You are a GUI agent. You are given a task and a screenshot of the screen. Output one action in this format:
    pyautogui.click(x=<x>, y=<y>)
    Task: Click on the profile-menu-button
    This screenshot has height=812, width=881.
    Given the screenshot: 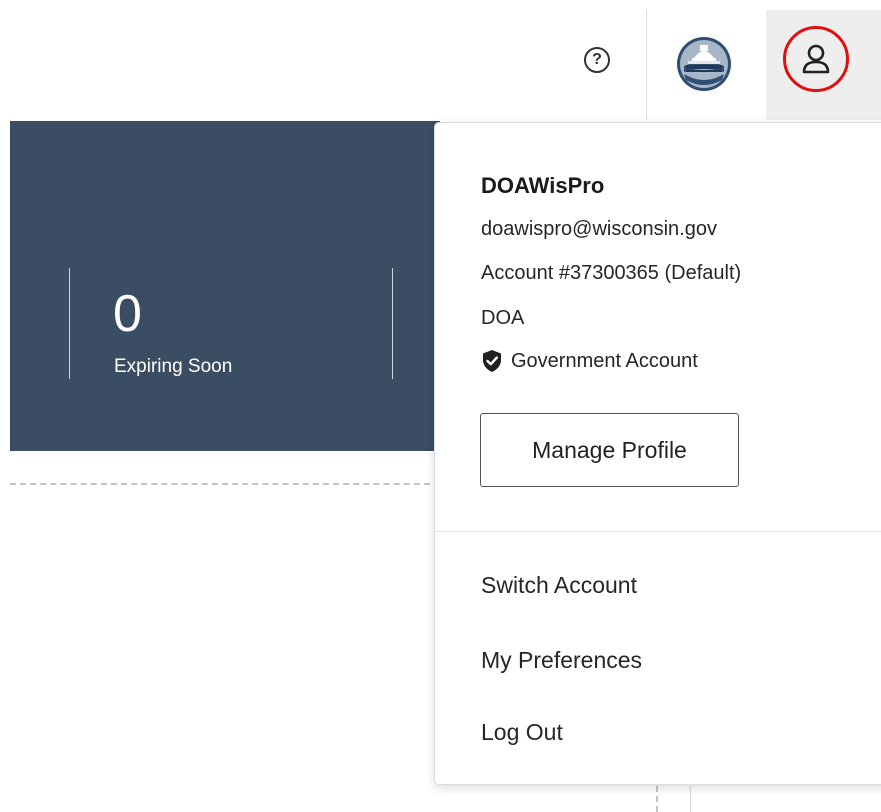 What is the action you would take?
    pyautogui.click(x=823, y=65)
    